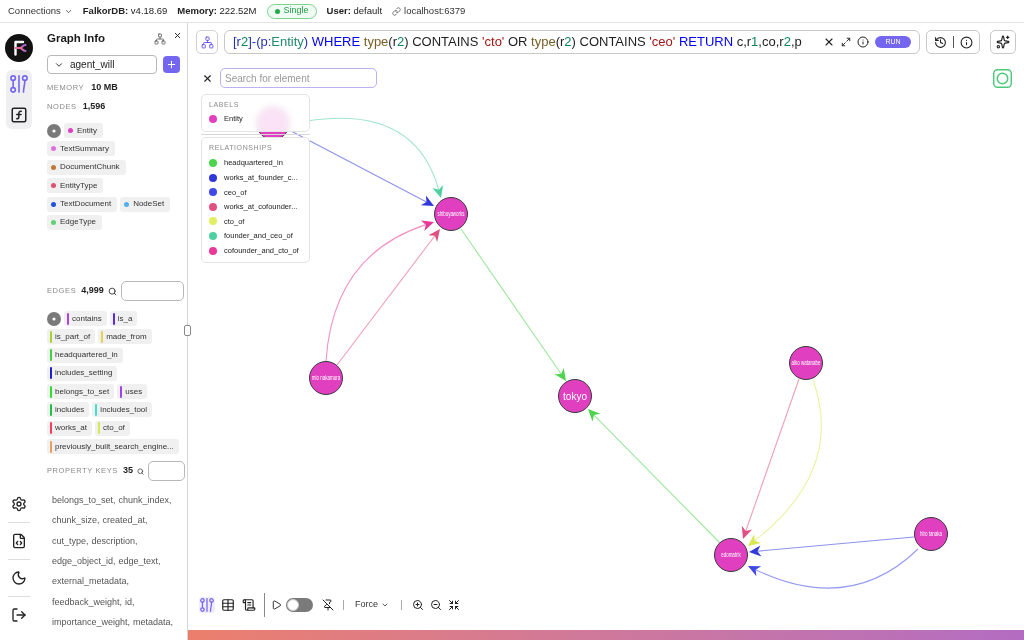 The width and height of the screenshot is (1024, 640). What do you see at coordinates (75, 222) in the screenshot?
I see `label-chip: EdgeType` at bounding box center [75, 222].